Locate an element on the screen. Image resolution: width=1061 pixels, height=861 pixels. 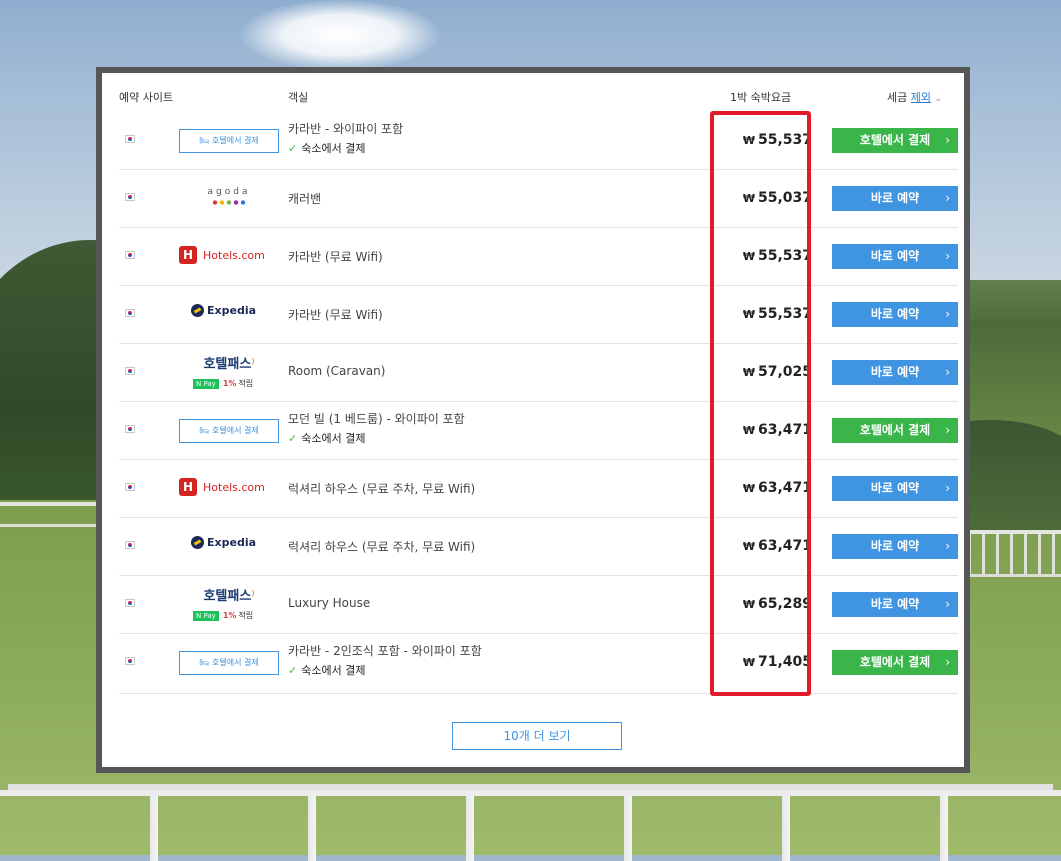
header-site: 예약 사이트 is located at coordinates (146, 97).